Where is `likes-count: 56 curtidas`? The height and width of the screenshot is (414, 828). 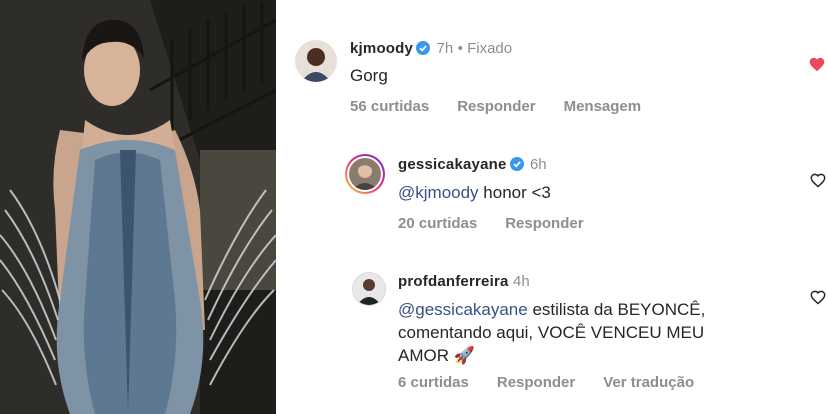 likes-count: 56 curtidas is located at coordinates (389, 106).